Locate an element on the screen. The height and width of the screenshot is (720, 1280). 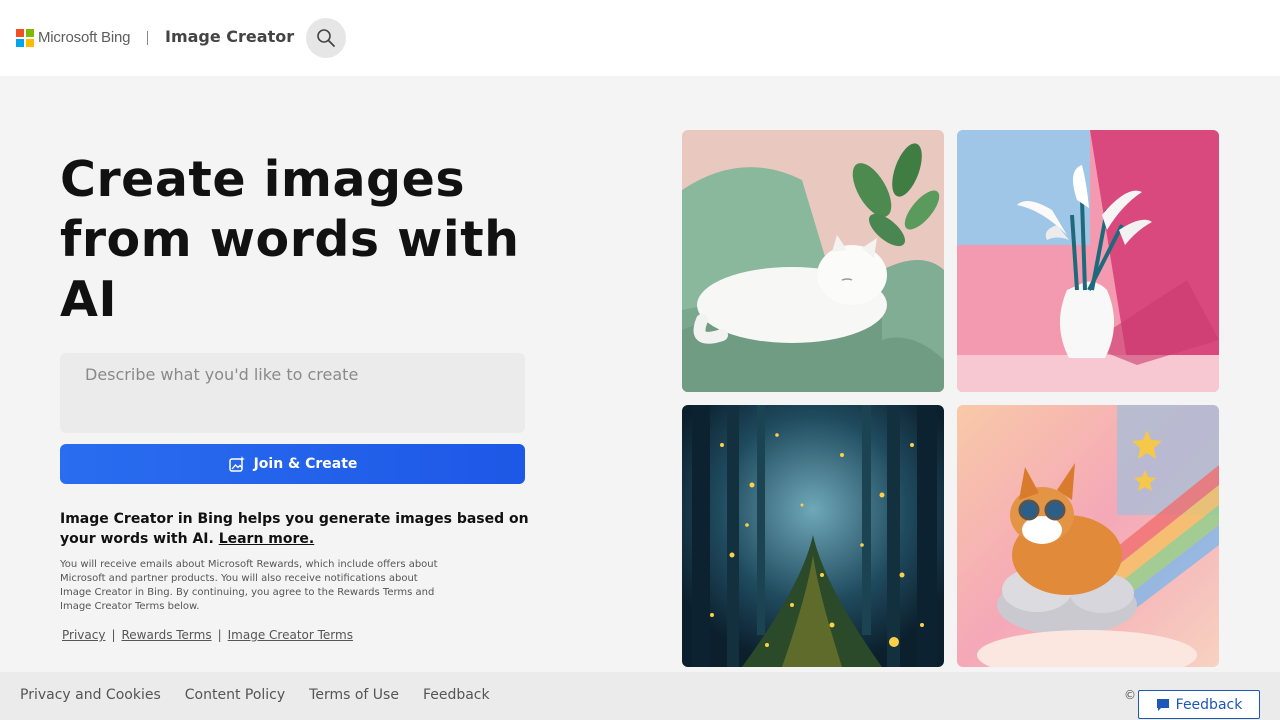
corgi-on-cloud-image is located at coordinates (1088, 536).